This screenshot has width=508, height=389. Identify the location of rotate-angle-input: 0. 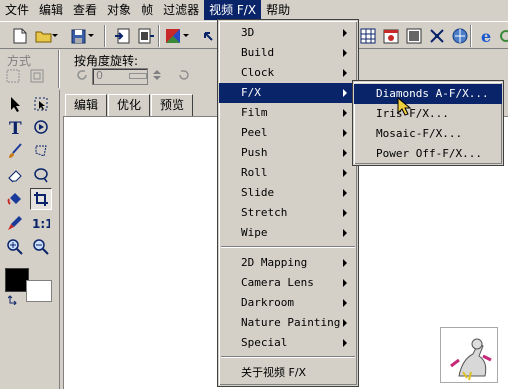
(120, 76).